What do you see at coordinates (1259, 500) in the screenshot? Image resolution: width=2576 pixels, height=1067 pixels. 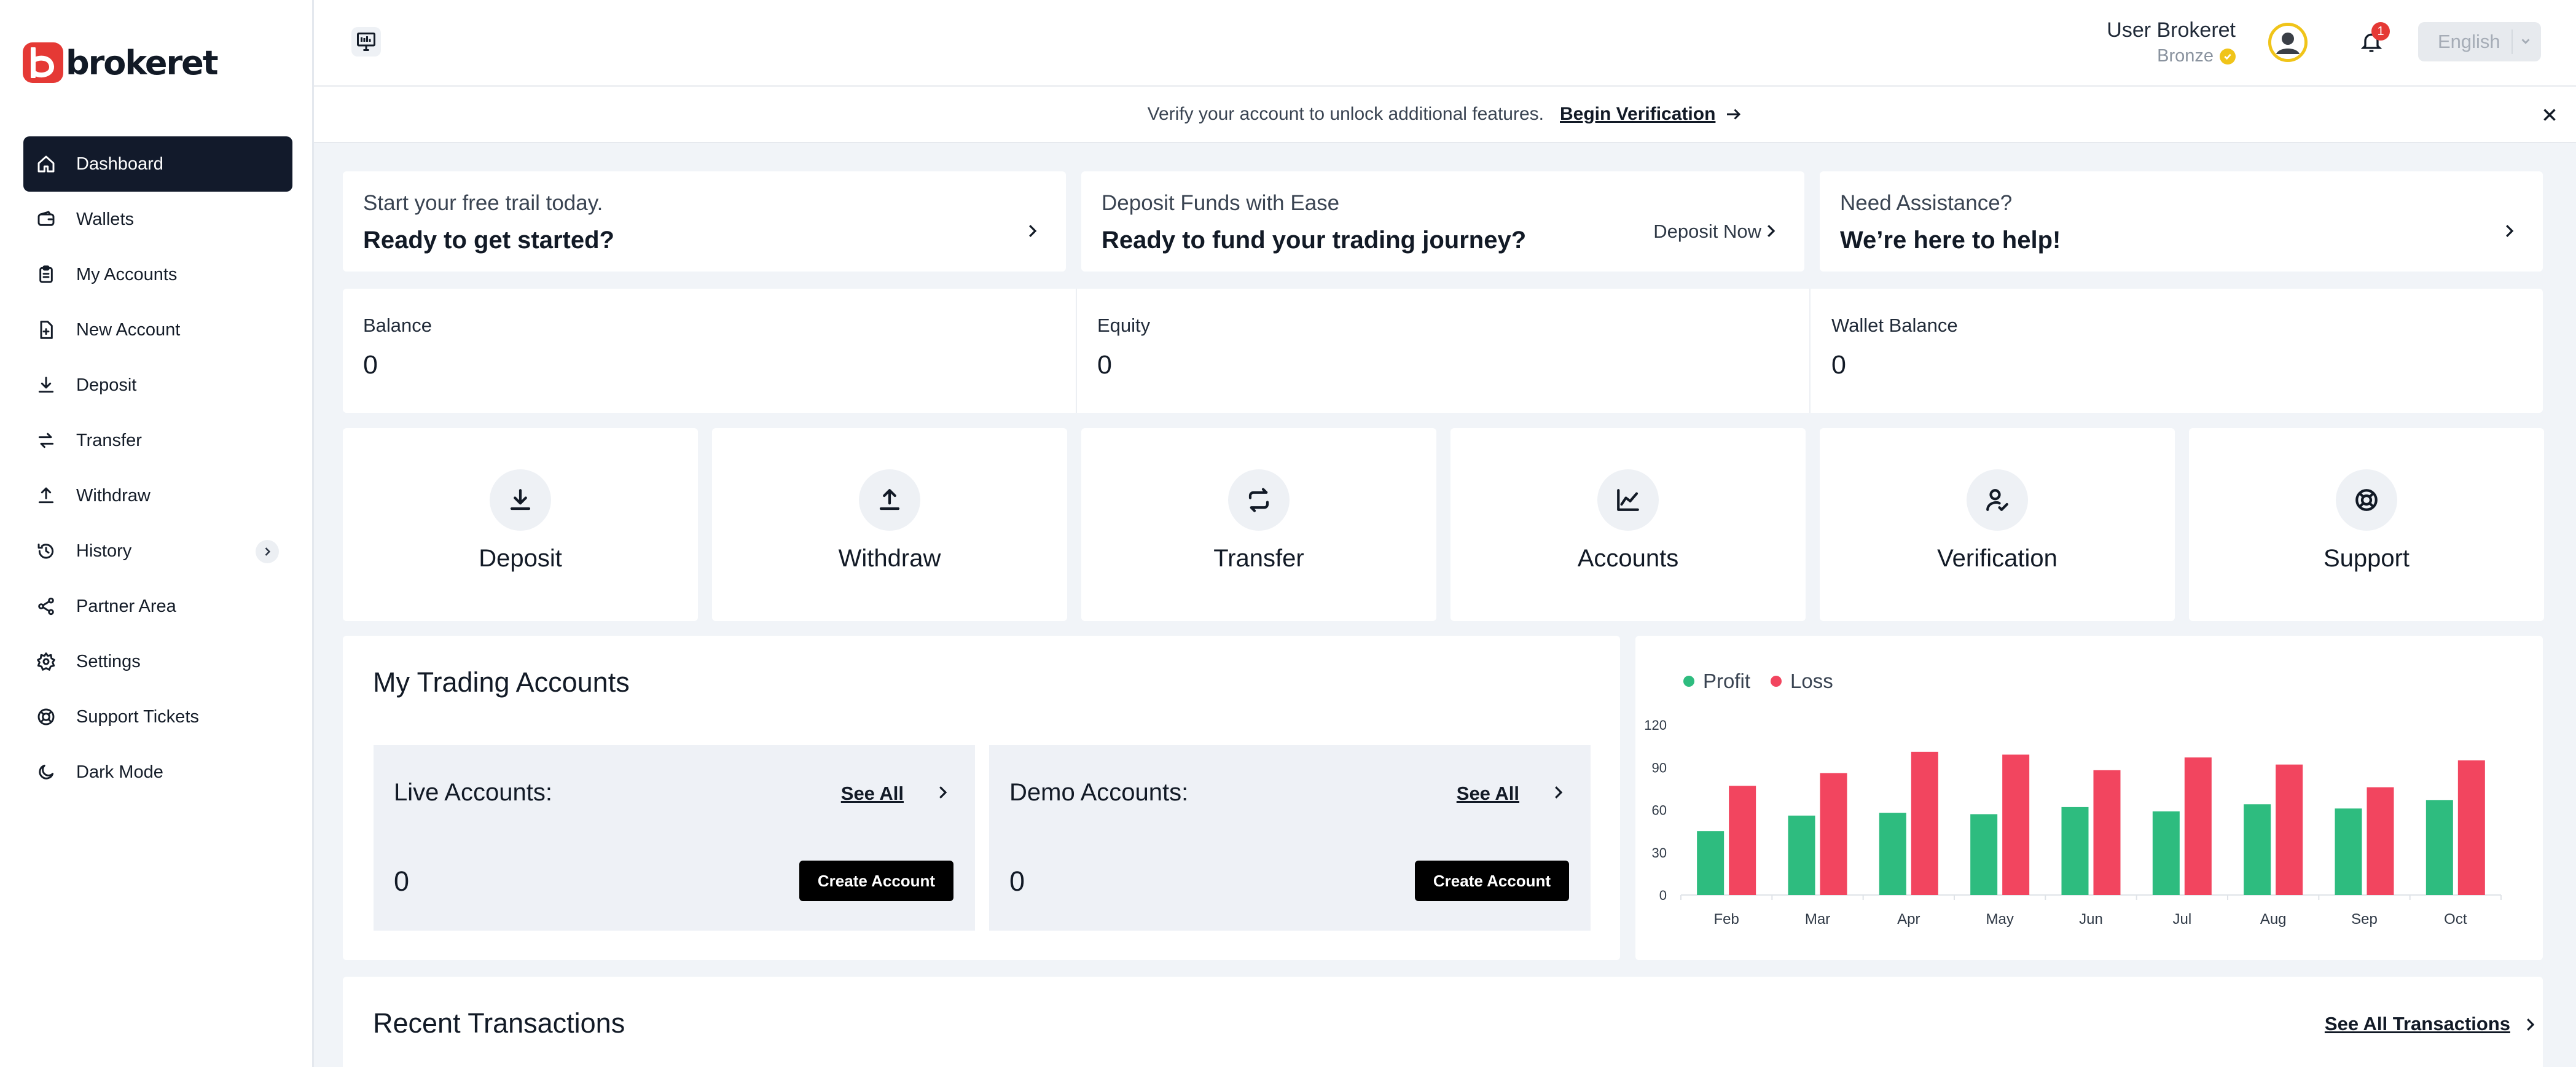 I see `transfer-icon` at bounding box center [1259, 500].